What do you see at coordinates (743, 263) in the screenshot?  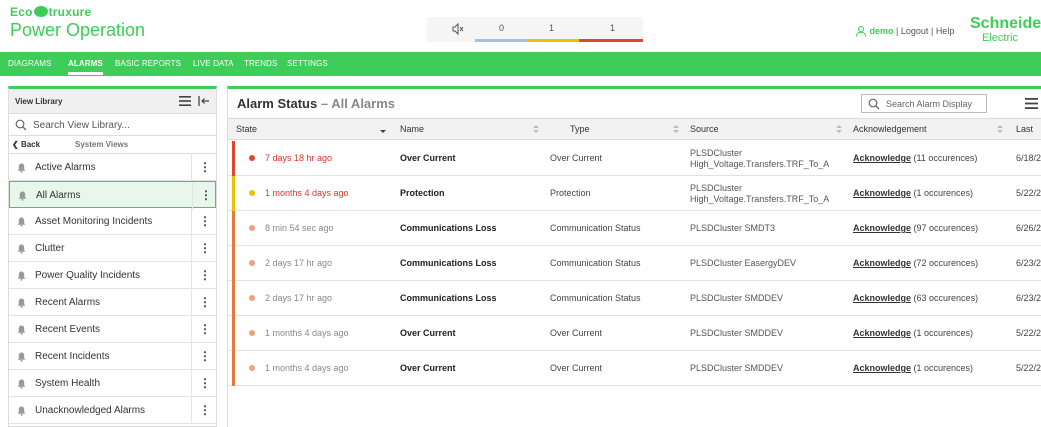 I see `source-cell: PLSDCluster EasergyDEV` at bounding box center [743, 263].